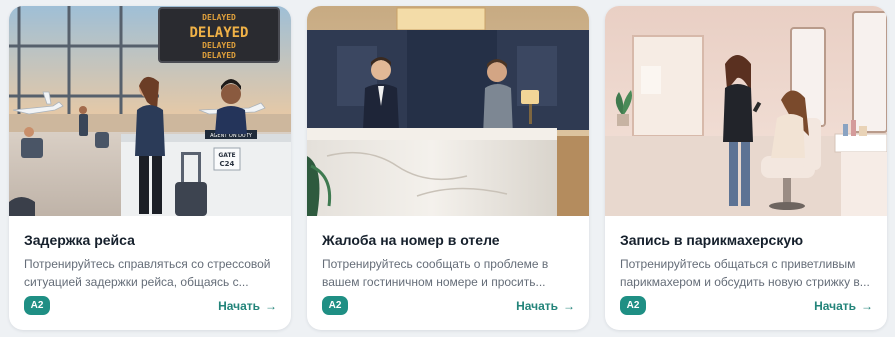 The height and width of the screenshot is (337, 895). What do you see at coordinates (218, 33) in the screenshot?
I see `board-line-2: DELAYED` at bounding box center [218, 33].